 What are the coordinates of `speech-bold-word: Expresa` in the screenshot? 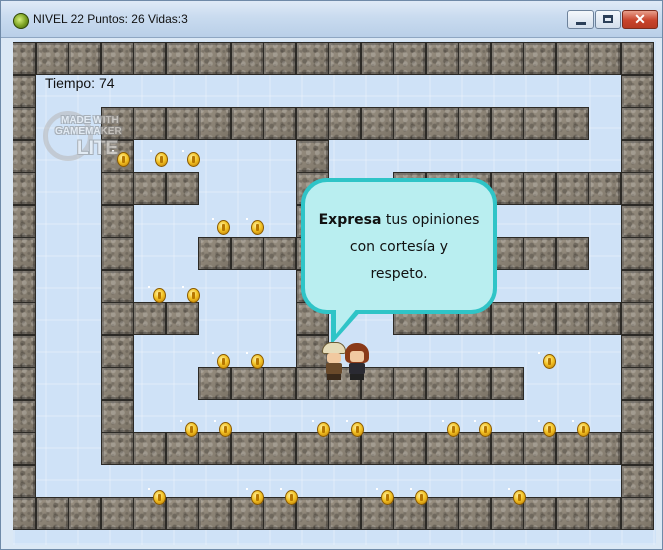 It's located at (350, 220).